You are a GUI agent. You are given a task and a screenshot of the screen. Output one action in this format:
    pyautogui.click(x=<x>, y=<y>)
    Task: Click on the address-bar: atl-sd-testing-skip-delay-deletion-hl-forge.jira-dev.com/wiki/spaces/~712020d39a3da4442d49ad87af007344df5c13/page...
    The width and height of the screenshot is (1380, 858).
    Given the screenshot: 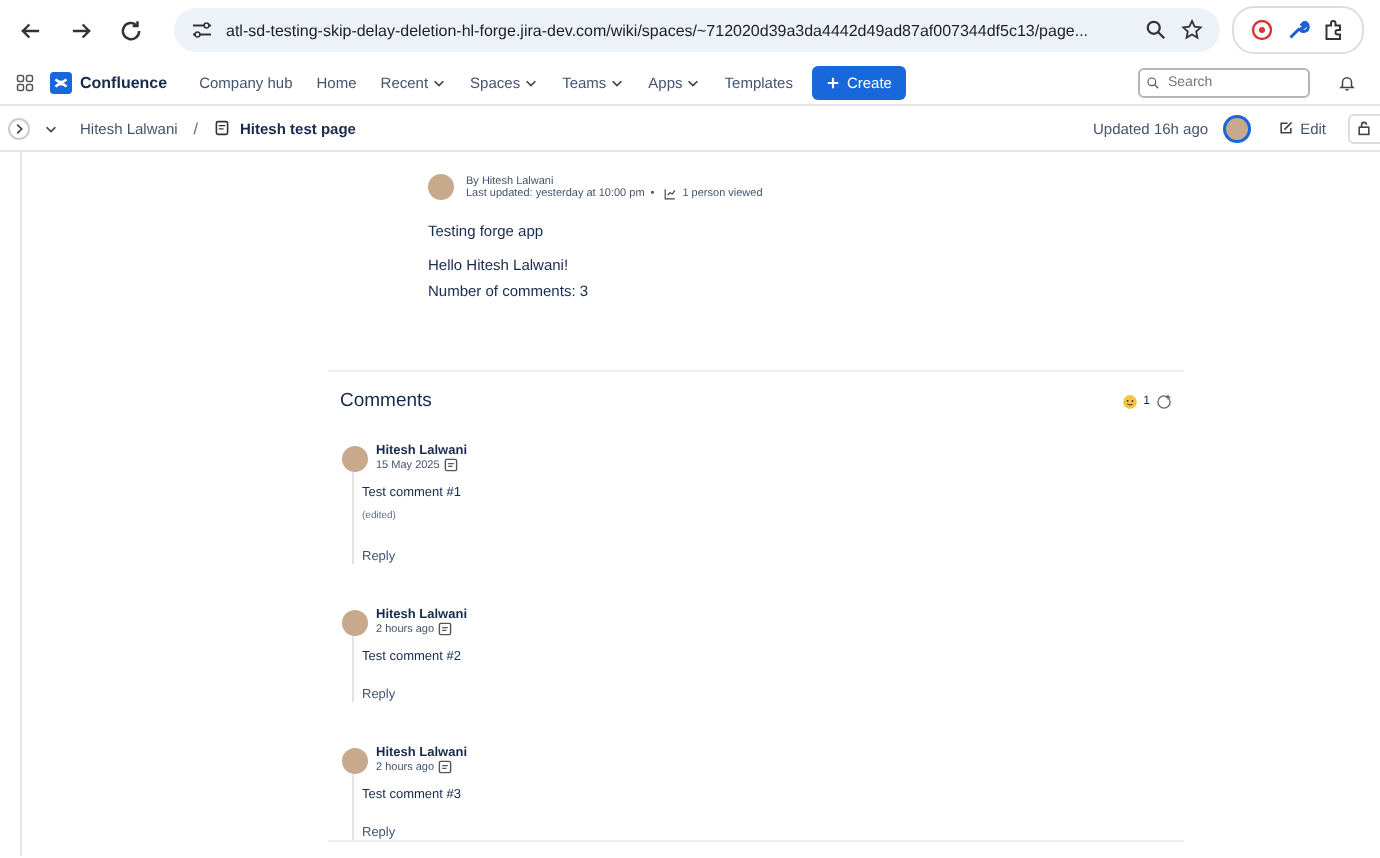 What is the action you would take?
    pyautogui.click(x=697, y=30)
    